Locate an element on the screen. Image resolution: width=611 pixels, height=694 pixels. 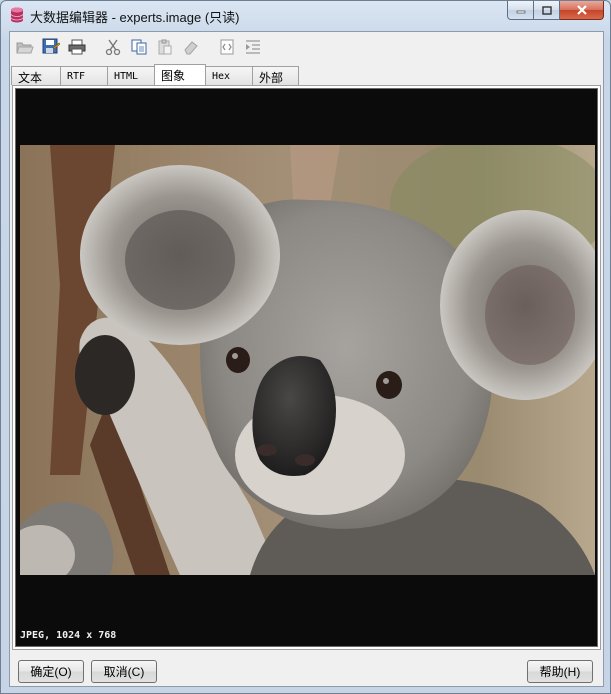
cut-icon is located at coordinates (113, 47).